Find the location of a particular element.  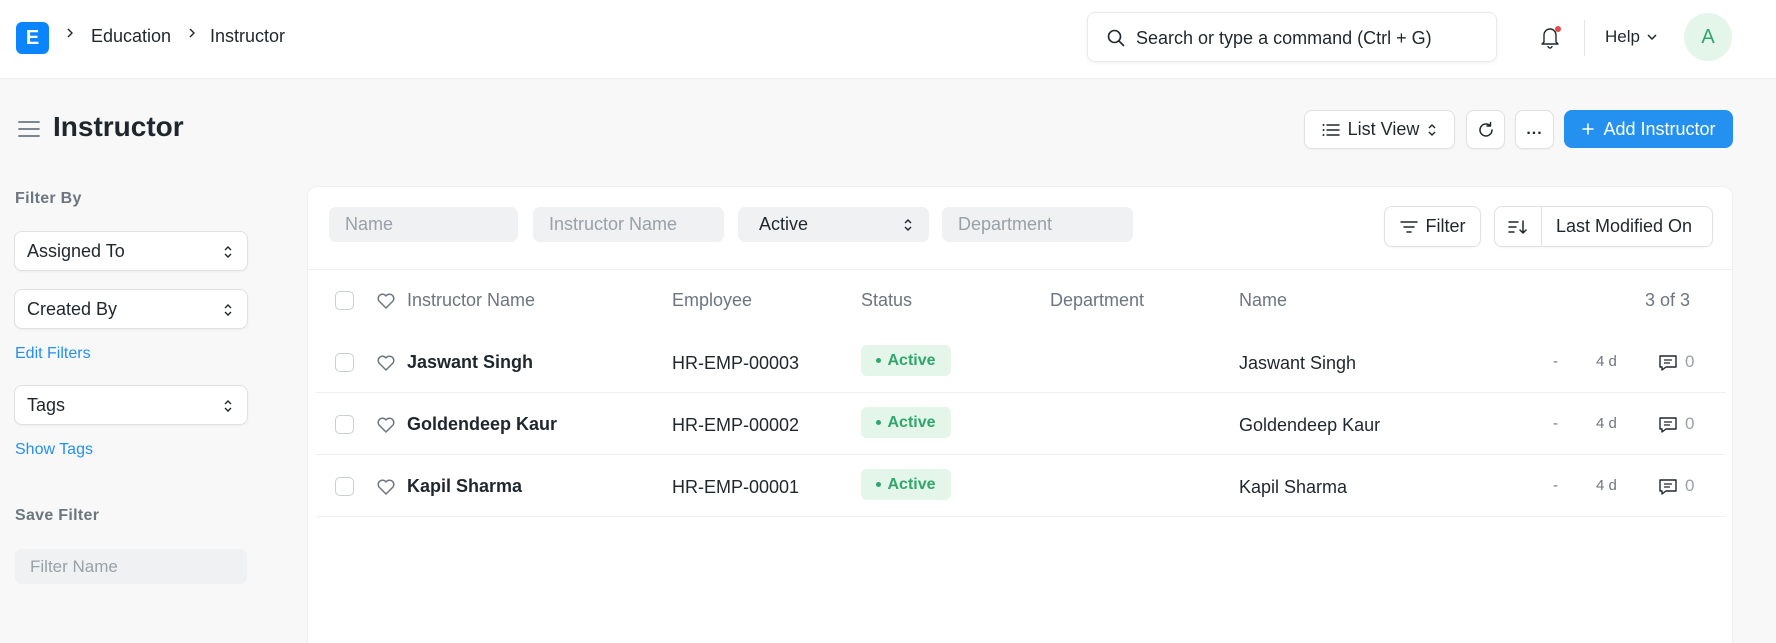

column-header-status: Status is located at coordinates (887, 300).